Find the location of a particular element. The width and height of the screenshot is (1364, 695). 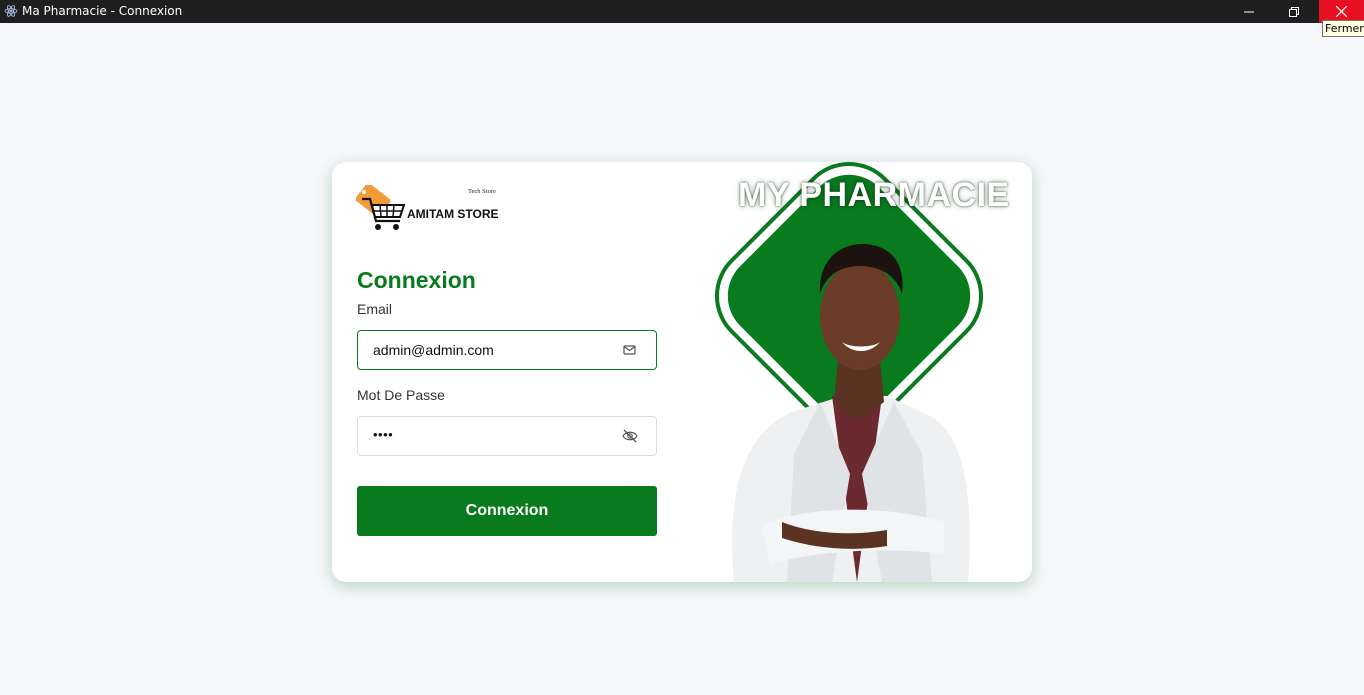

maximize-button is located at coordinates (1293, 11).